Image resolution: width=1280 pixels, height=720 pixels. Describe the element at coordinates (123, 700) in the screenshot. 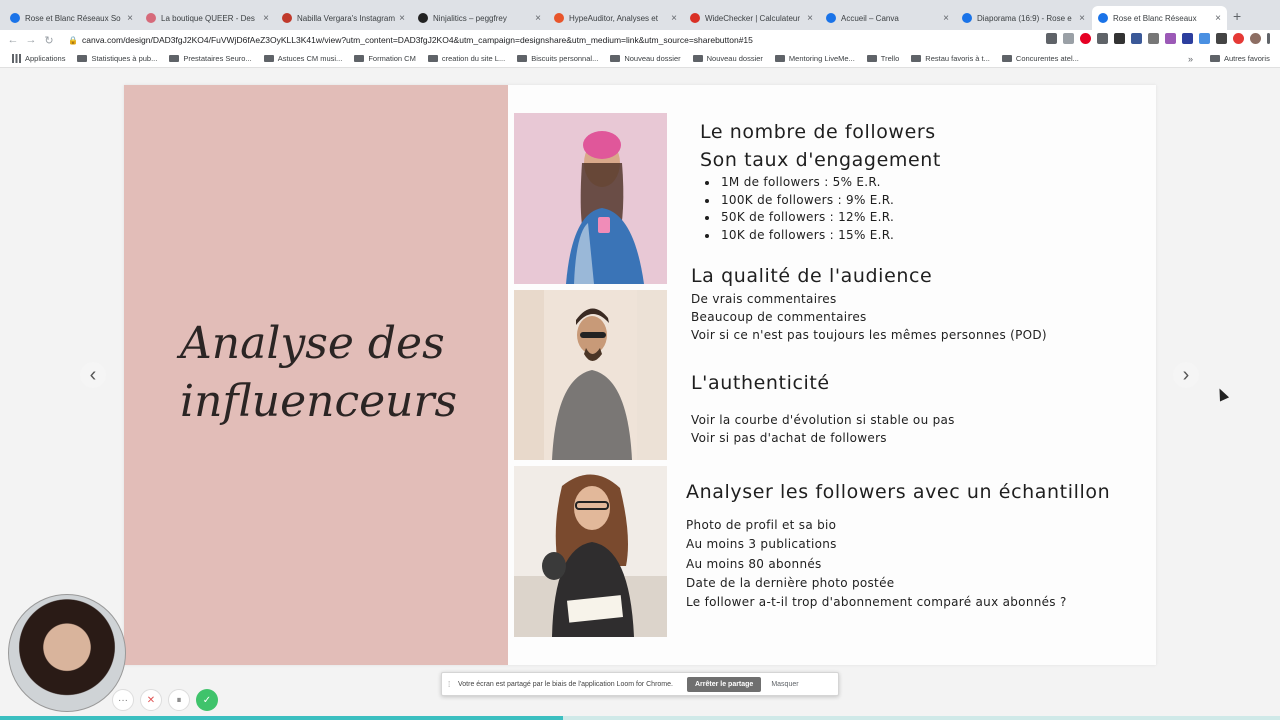

I see `more-options-button: ···` at that location.